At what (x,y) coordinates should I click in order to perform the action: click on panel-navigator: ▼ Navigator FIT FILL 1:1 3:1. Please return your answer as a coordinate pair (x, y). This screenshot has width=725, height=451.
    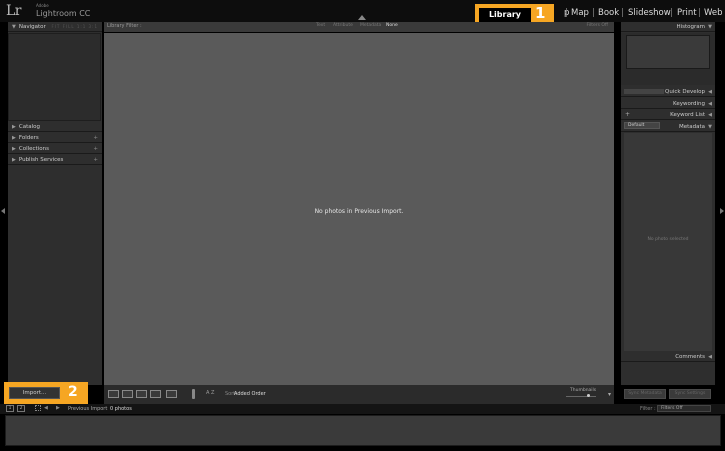
    Looking at the image, I should click on (55, 27).